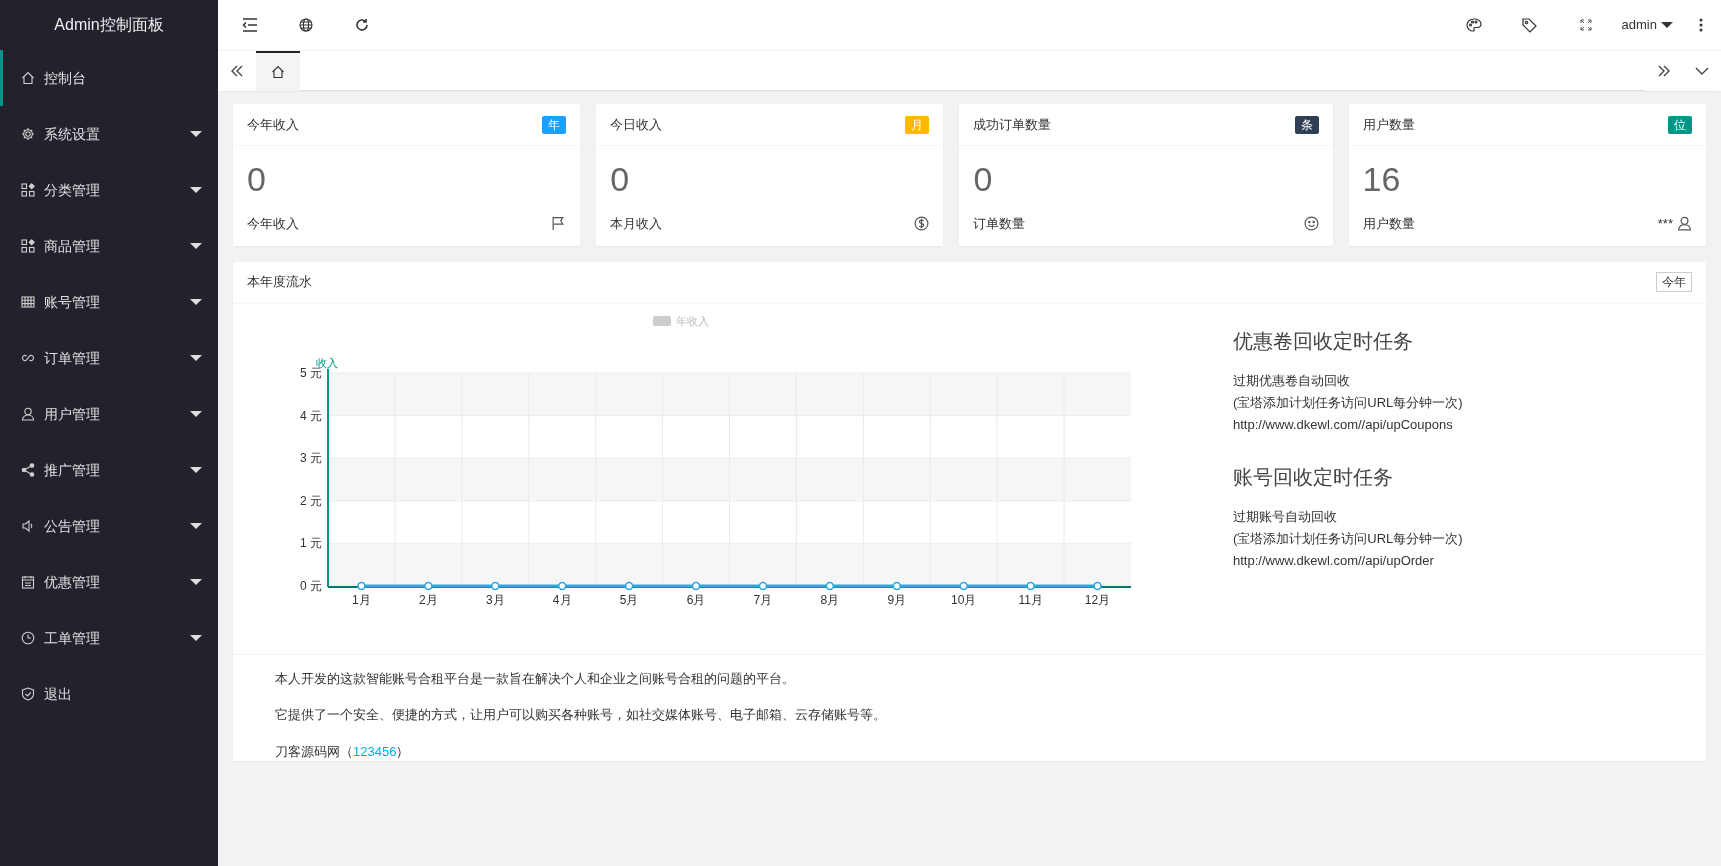  Describe the element at coordinates (109, 190) in the screenshot. I see `sidebar-item: 分类管理` at that location.